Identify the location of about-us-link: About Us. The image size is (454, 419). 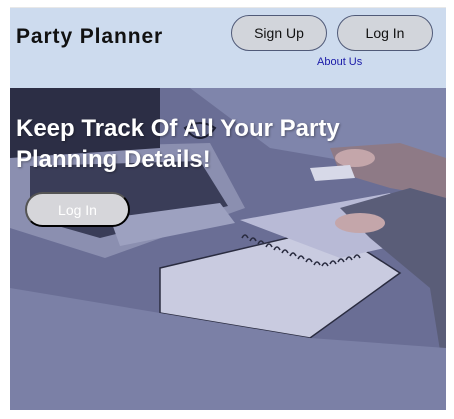
(339, 62).